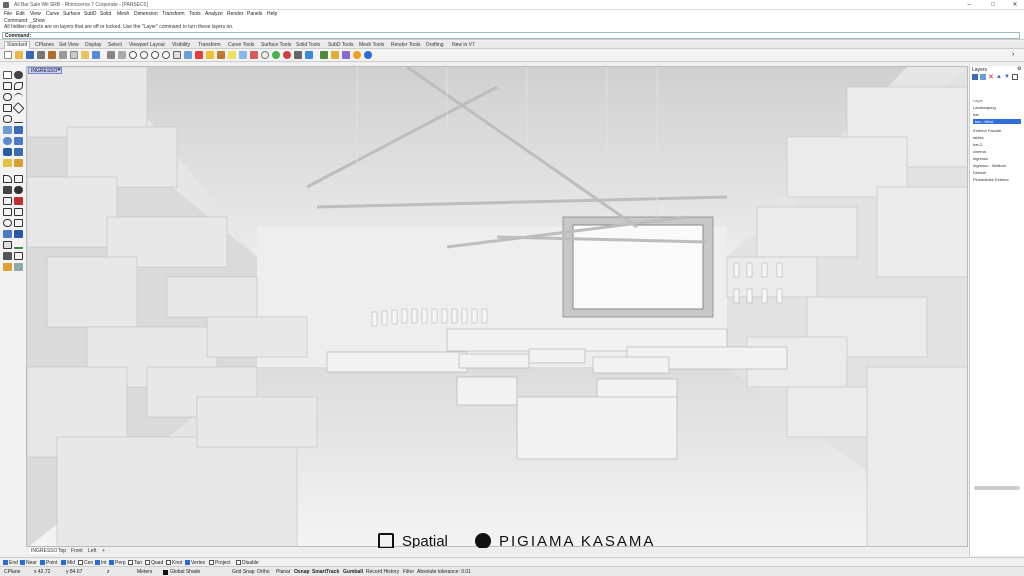  What do you see at coordinates (8, 55) in the screenshot?
I see `new-file-icon` at bounding box center [8, 55].